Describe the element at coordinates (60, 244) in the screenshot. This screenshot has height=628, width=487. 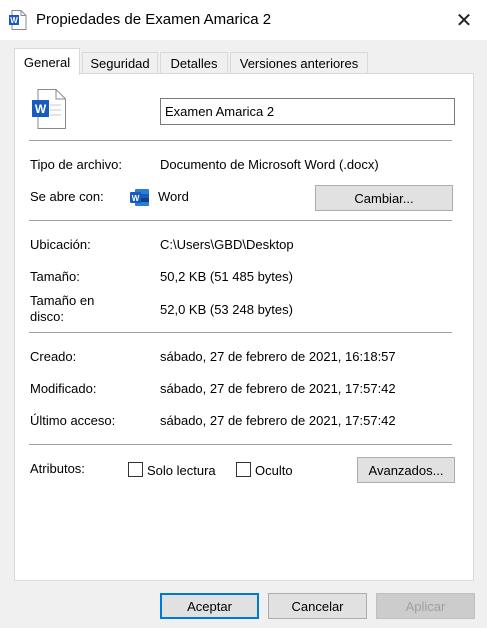
I see `location-label: Ubicación:` at that location.